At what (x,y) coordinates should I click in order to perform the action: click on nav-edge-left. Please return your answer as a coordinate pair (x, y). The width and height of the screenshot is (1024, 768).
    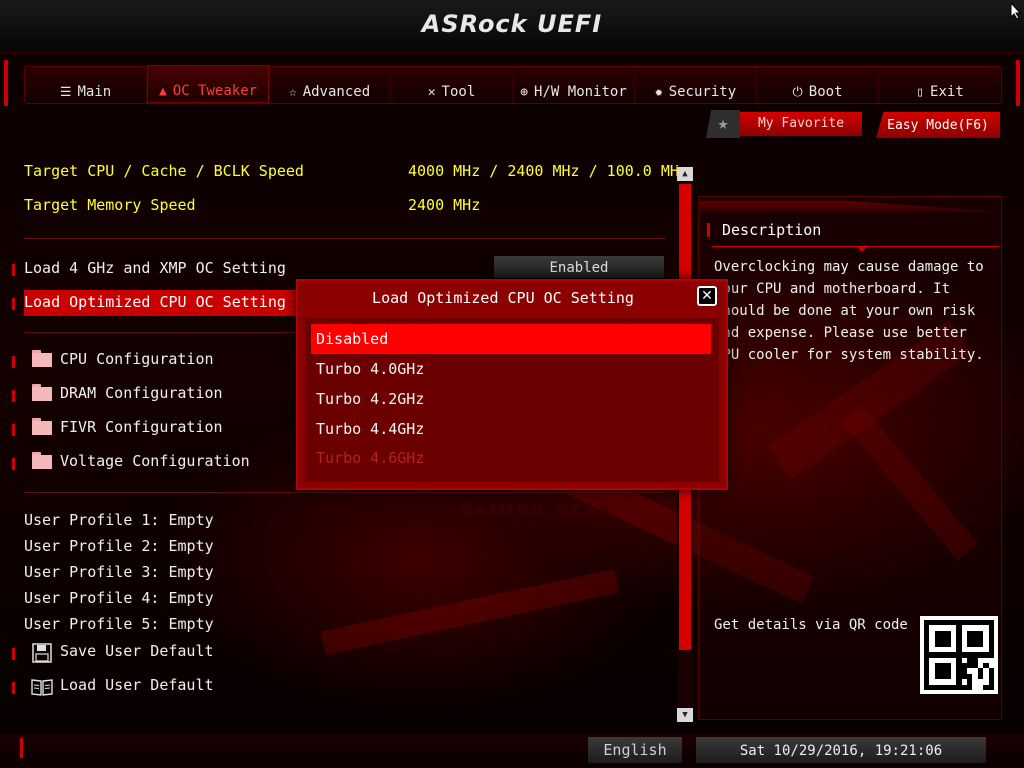
    Looking at the image, I should click on (6, 83).